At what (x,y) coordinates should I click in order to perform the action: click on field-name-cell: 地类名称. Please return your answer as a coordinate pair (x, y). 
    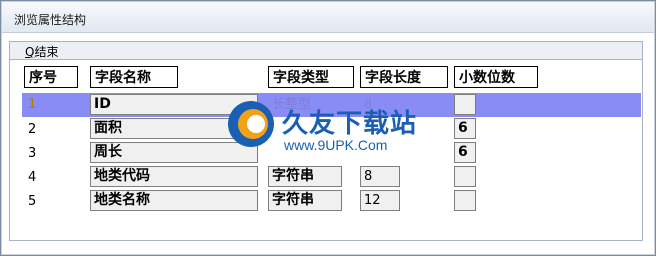
    Looking at the image, I should click on (174, 200).